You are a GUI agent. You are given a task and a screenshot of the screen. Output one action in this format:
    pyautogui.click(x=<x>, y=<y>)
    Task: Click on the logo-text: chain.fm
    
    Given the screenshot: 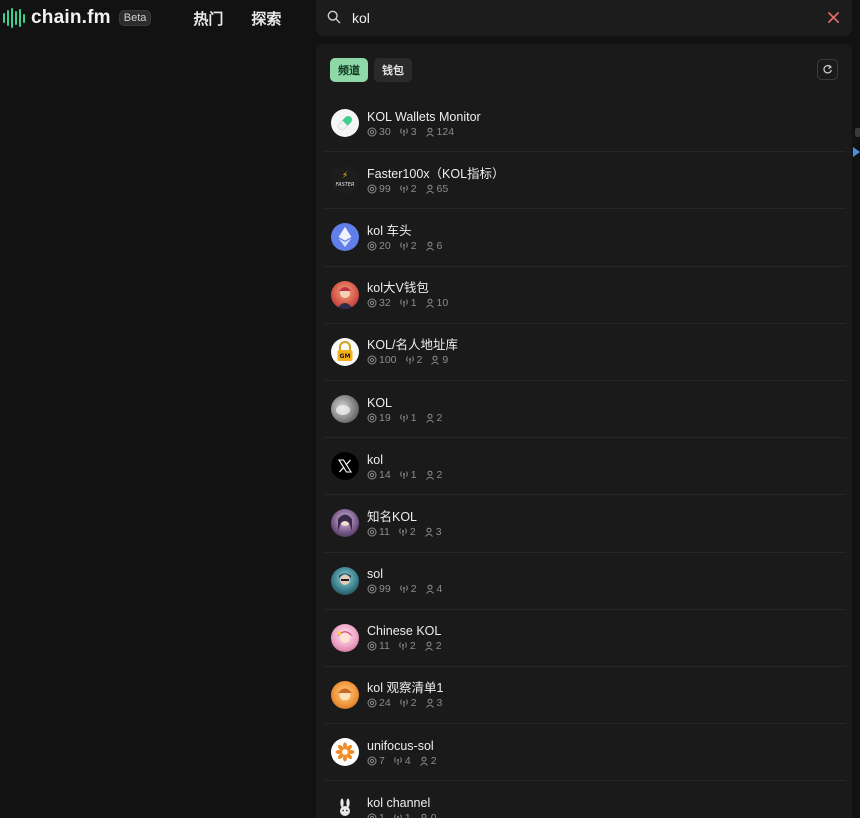 What is the action you would take?
    pyautogui.click(x=71, y=17)
    